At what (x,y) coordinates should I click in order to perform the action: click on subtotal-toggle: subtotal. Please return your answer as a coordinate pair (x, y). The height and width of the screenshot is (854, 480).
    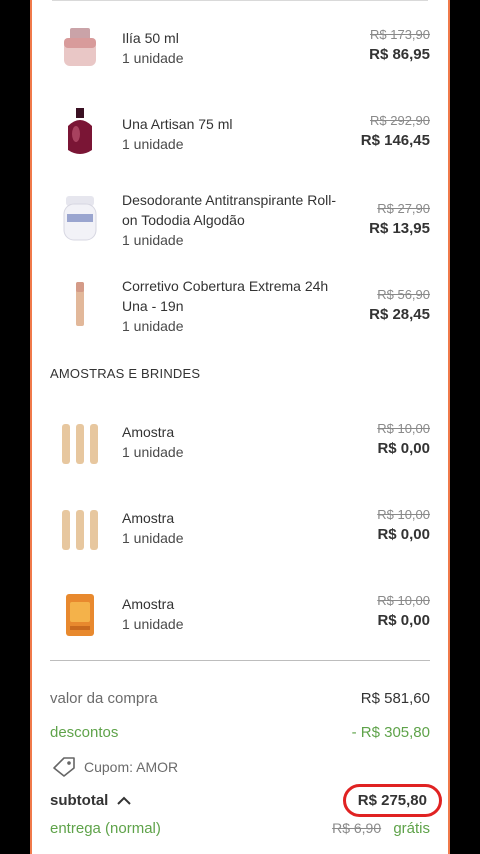
    Looking at the image, I should click on (91, 800).